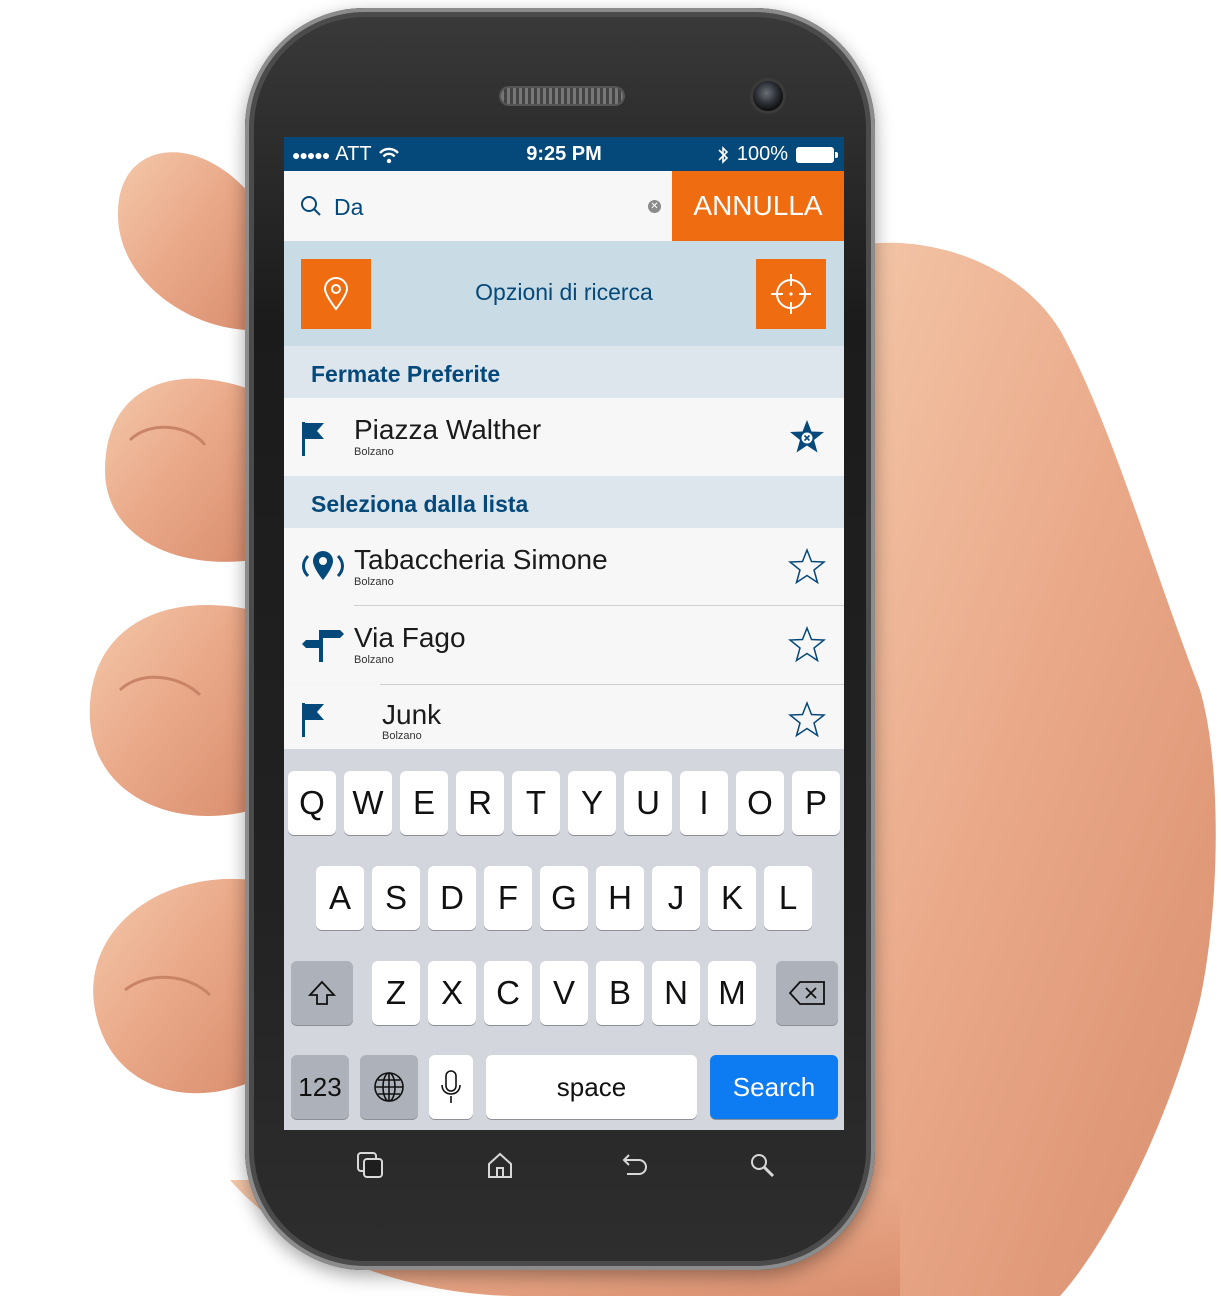 Image resolution: width=1221 pixels, height=1296 pixels. I want to click on key-k: K, so click(732, 898).